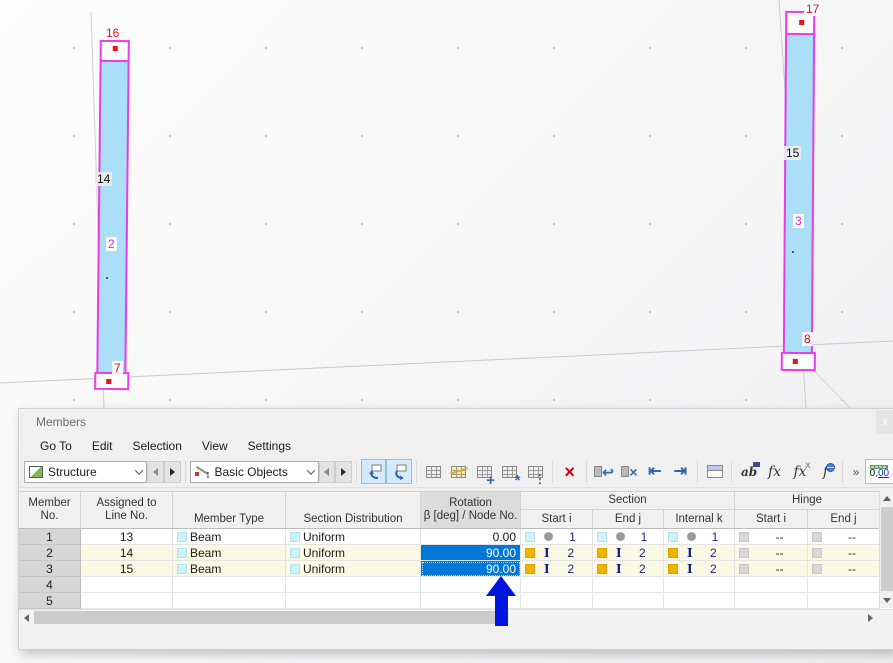  What do you see at coordinates (680, 471) in the screenshot?
I see `append-row-button: ⇥` at bounding box center [680, 471].